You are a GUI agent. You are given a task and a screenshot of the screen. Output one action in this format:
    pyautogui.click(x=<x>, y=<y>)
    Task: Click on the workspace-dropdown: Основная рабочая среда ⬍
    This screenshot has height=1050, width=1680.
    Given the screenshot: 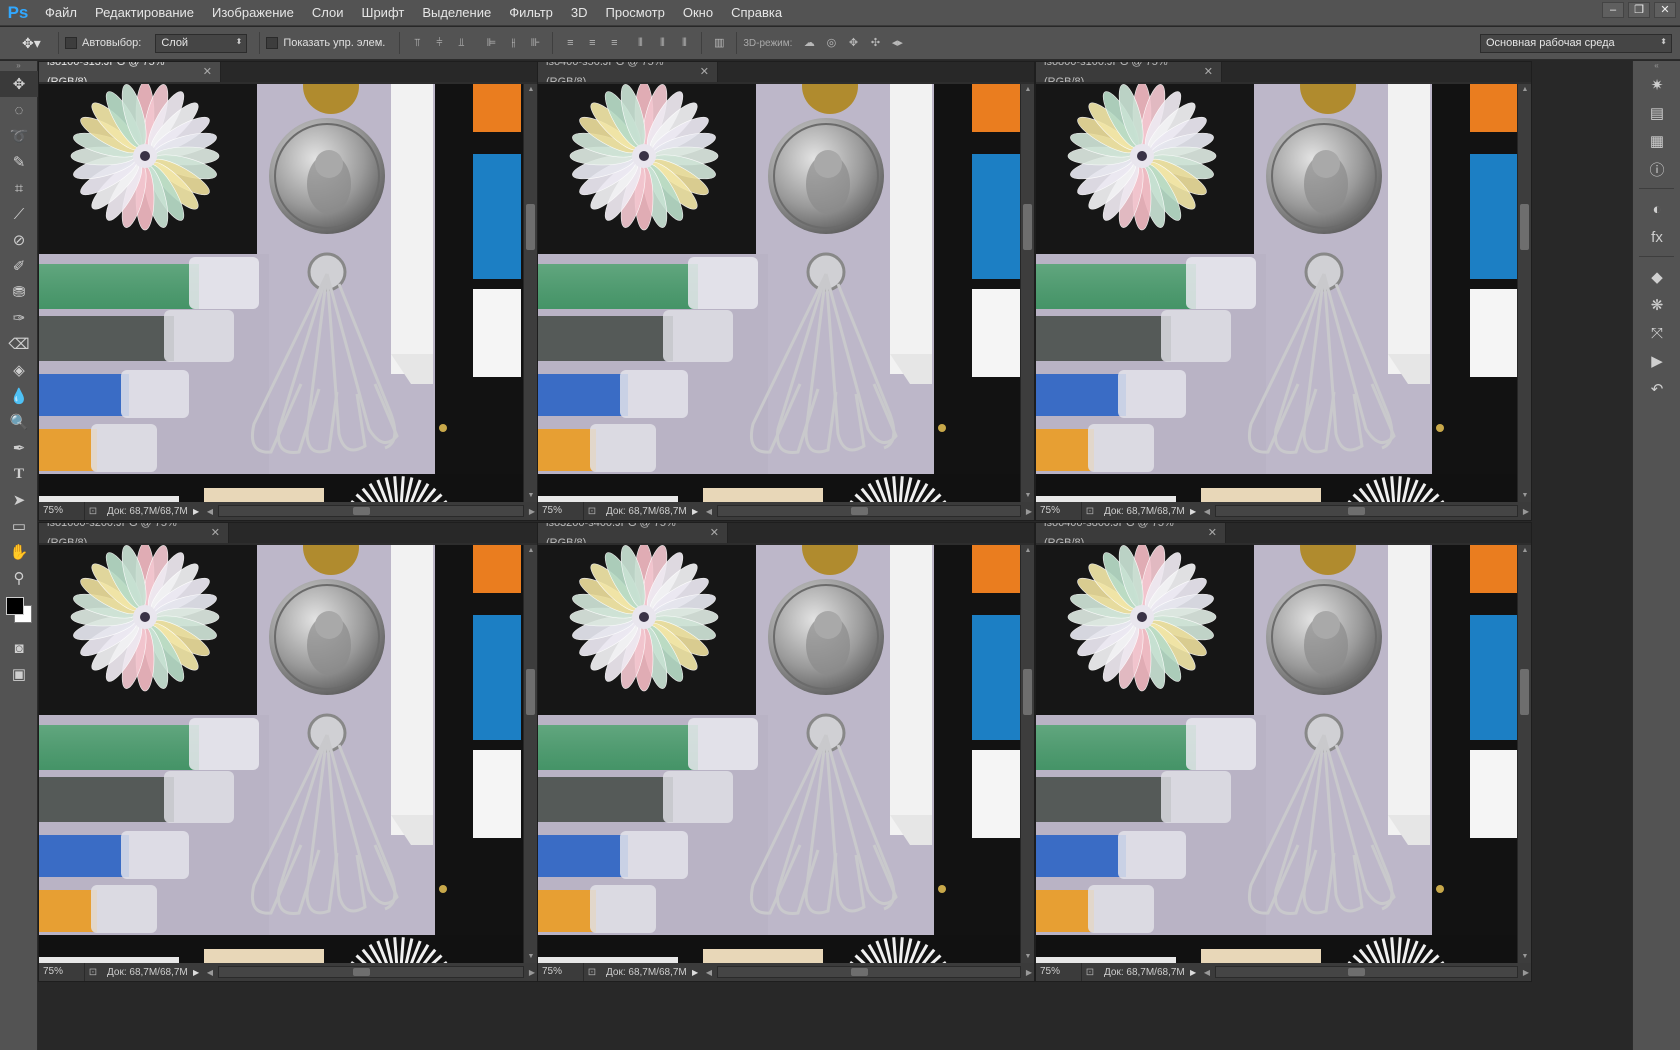 What is the action you would take?
    pyautogui.click(x=1576, y=43)
    